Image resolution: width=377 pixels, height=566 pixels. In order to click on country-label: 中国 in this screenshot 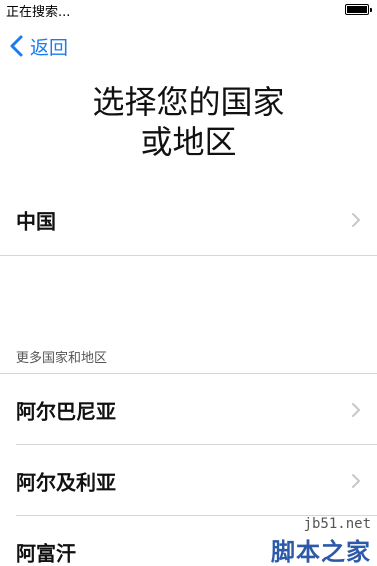, I will do `click(36, 221)`.